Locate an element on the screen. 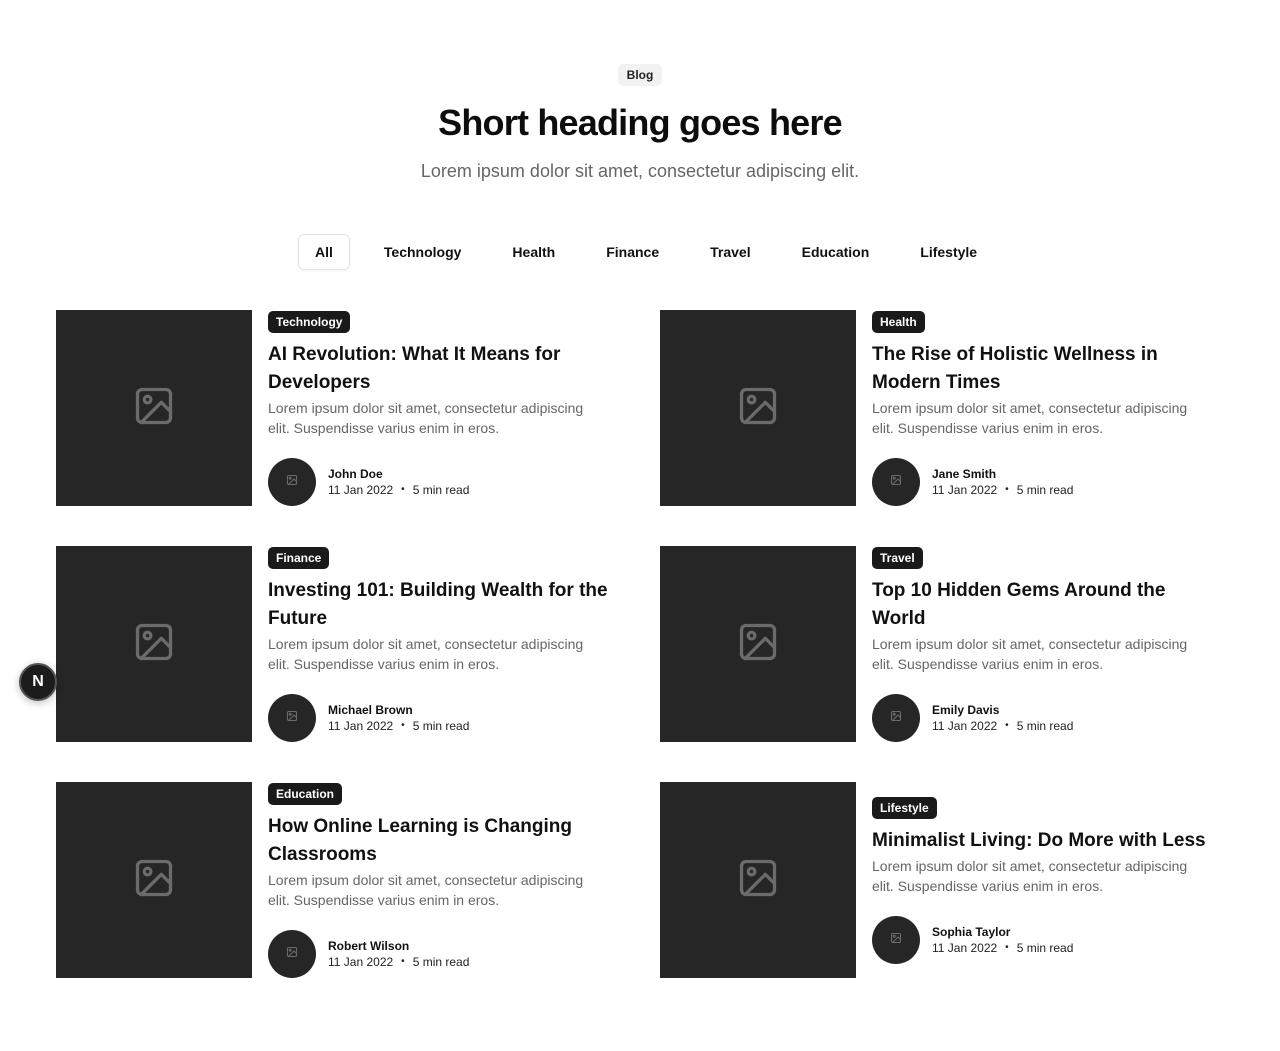 Image resolution: width=1280 pixels, height=1051 pixels. tab-technology: Technology is located at coordinates (423, 252).